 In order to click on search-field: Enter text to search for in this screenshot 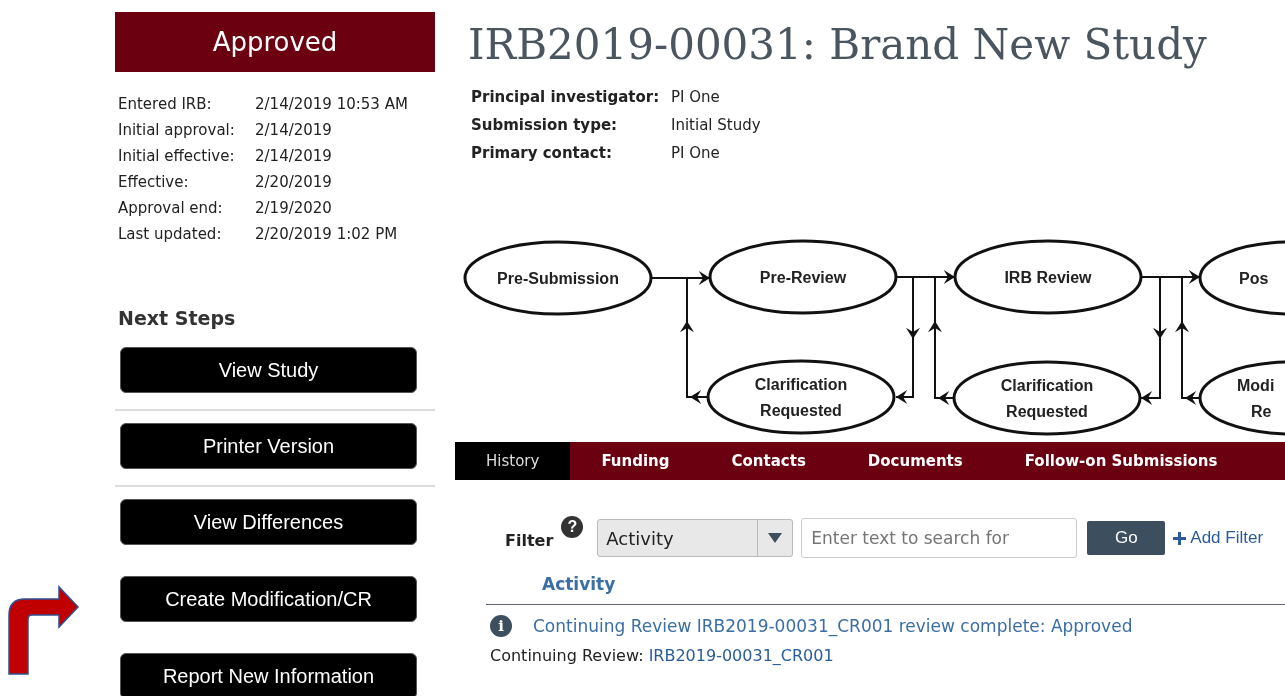, I will do `click(939, 538)`.